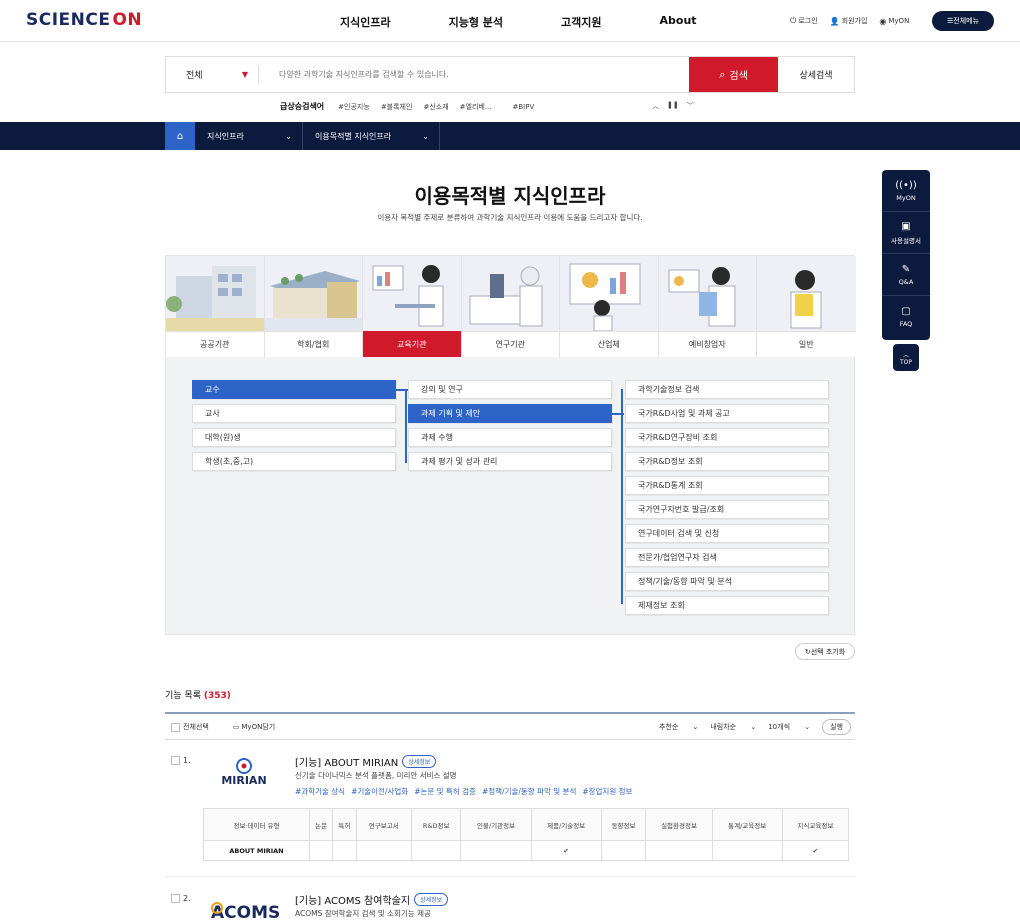  I want to click on tab-educational-institution: 교육기관, so click(412, 306).